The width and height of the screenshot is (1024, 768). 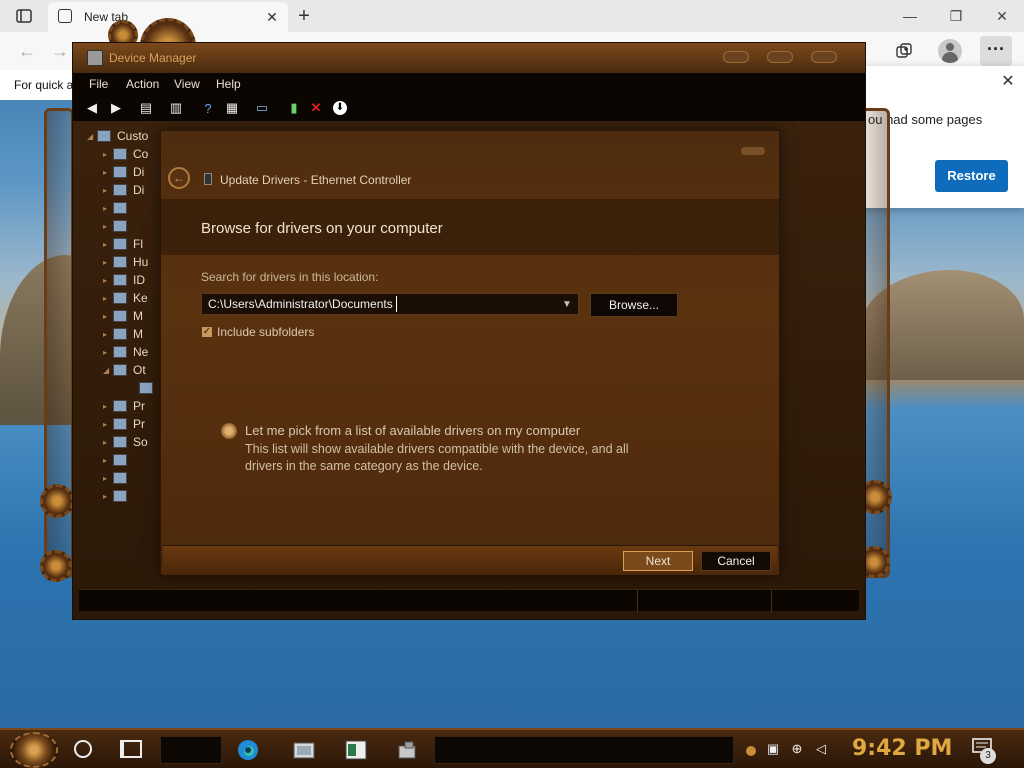 I want to click on tree-node: ▸ ID, so click(x=124, y=280).